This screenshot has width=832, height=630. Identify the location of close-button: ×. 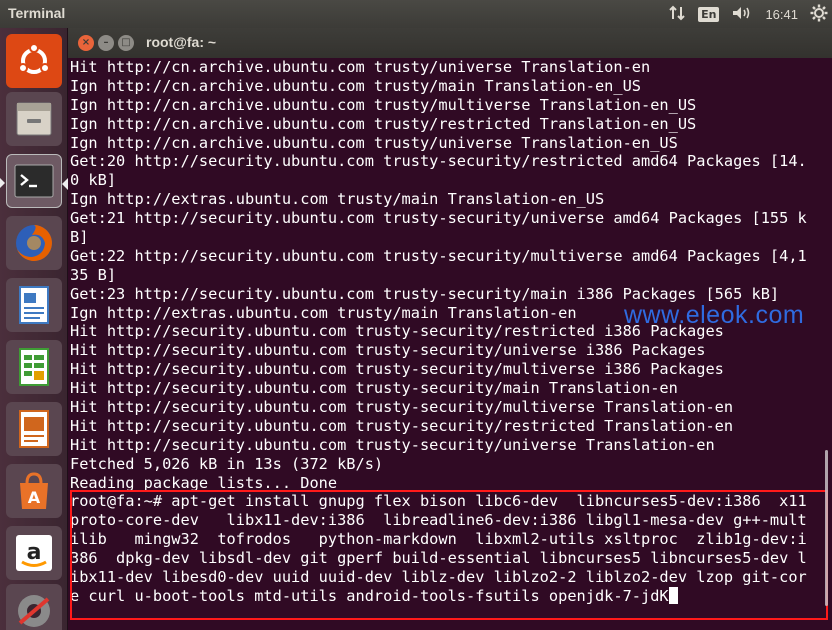
(86, 43).